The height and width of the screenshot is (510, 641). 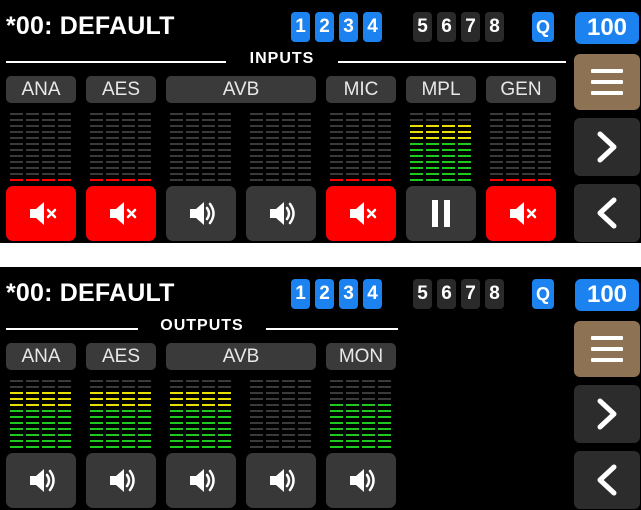 I want to click on channel-tab-mpl: MPL, so click(x=441, y=89).